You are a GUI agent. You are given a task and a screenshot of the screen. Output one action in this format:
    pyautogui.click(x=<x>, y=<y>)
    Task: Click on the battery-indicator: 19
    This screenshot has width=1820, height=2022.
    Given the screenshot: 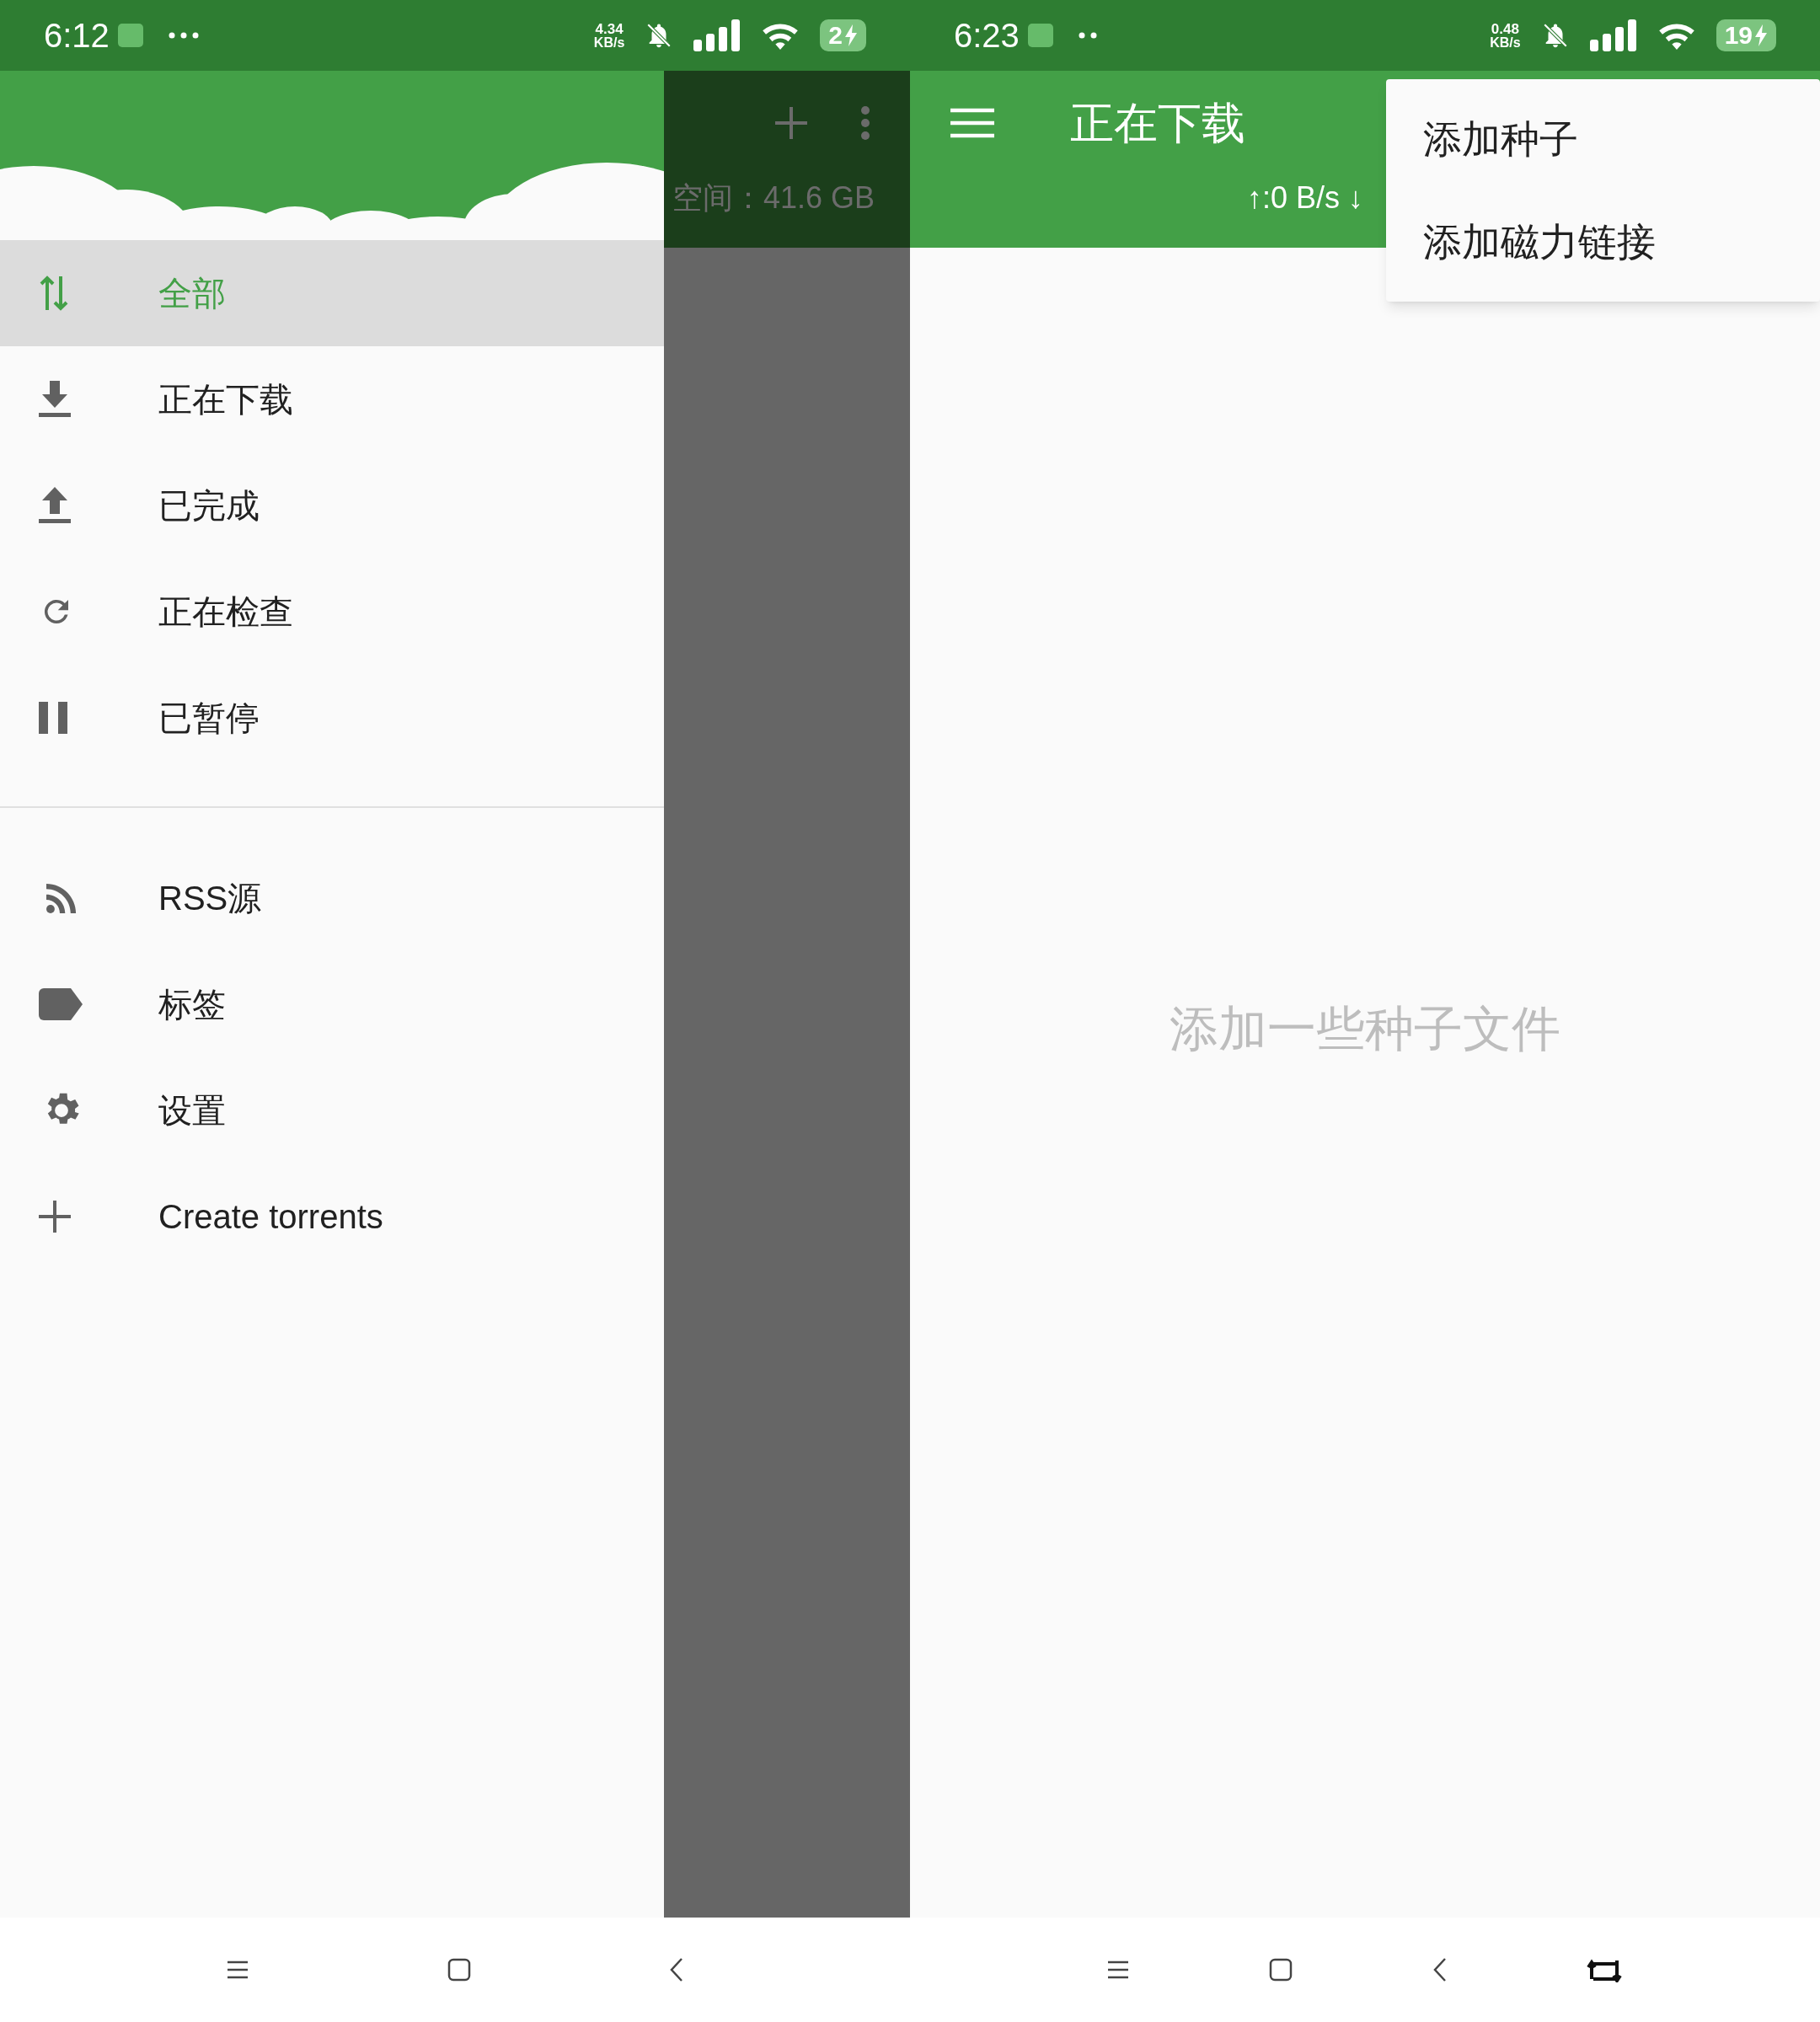 What is the action you would take?
    pyautogui.click(x=1746, y=35)
    